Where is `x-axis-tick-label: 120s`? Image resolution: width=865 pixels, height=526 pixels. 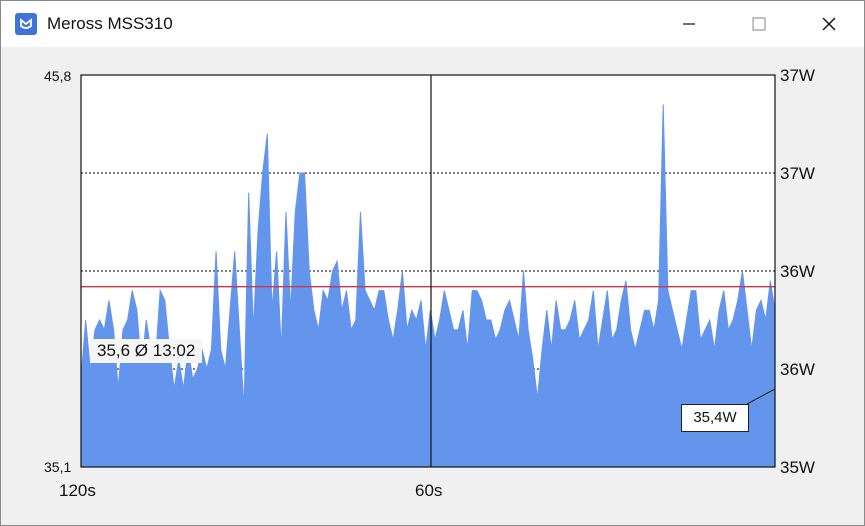 x-axis-tick-label: 120s is located at coordinates (77, 490).